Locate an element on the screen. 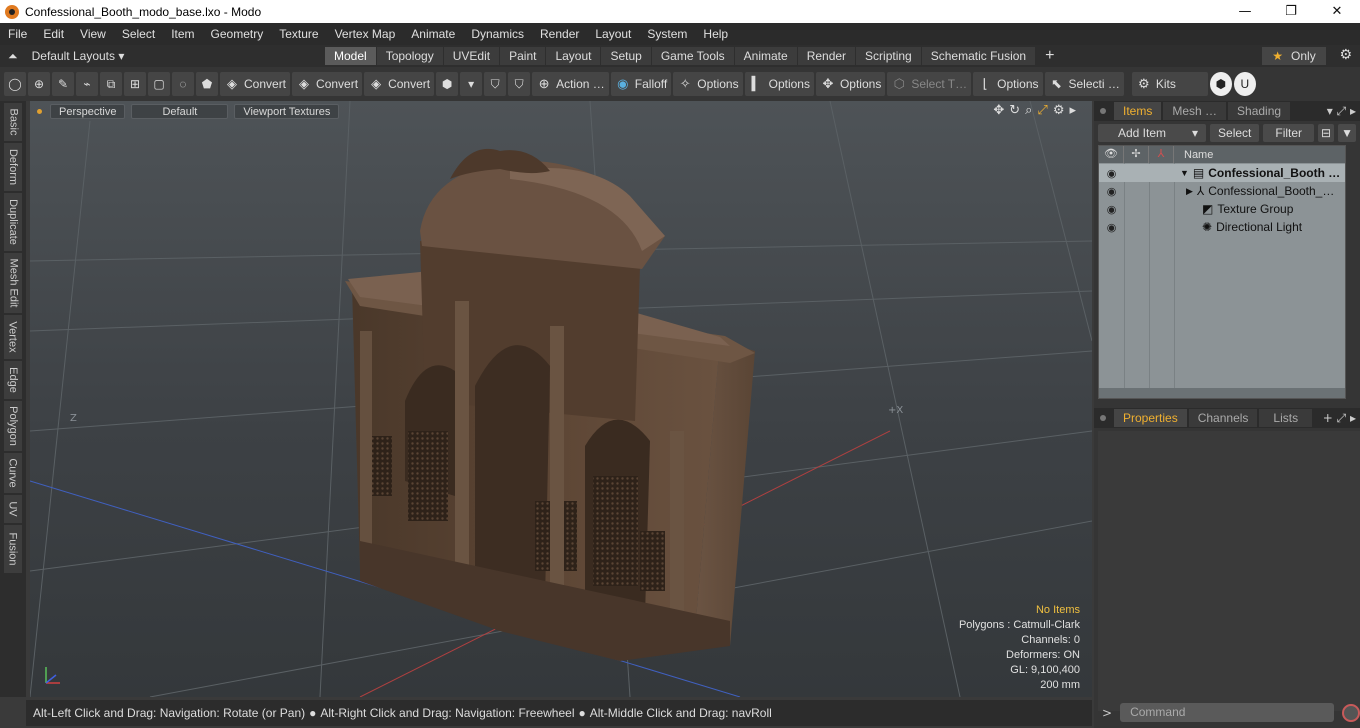 The image size is (1360, 728). item-list-scrollbar is located at coordinates (1222, 393).